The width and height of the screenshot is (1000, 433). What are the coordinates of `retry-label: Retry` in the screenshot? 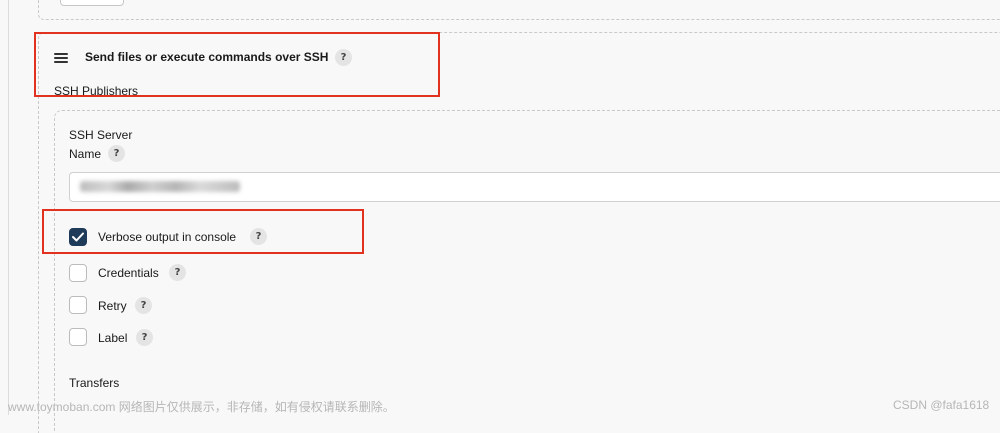 It's located at (112, 306).